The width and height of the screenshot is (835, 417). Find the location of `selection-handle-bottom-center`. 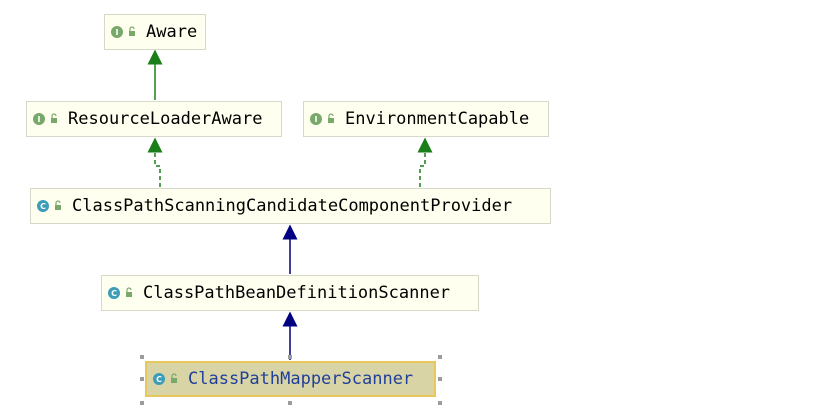

selection-handle-bottom-center is located at coordinates (290, 403).